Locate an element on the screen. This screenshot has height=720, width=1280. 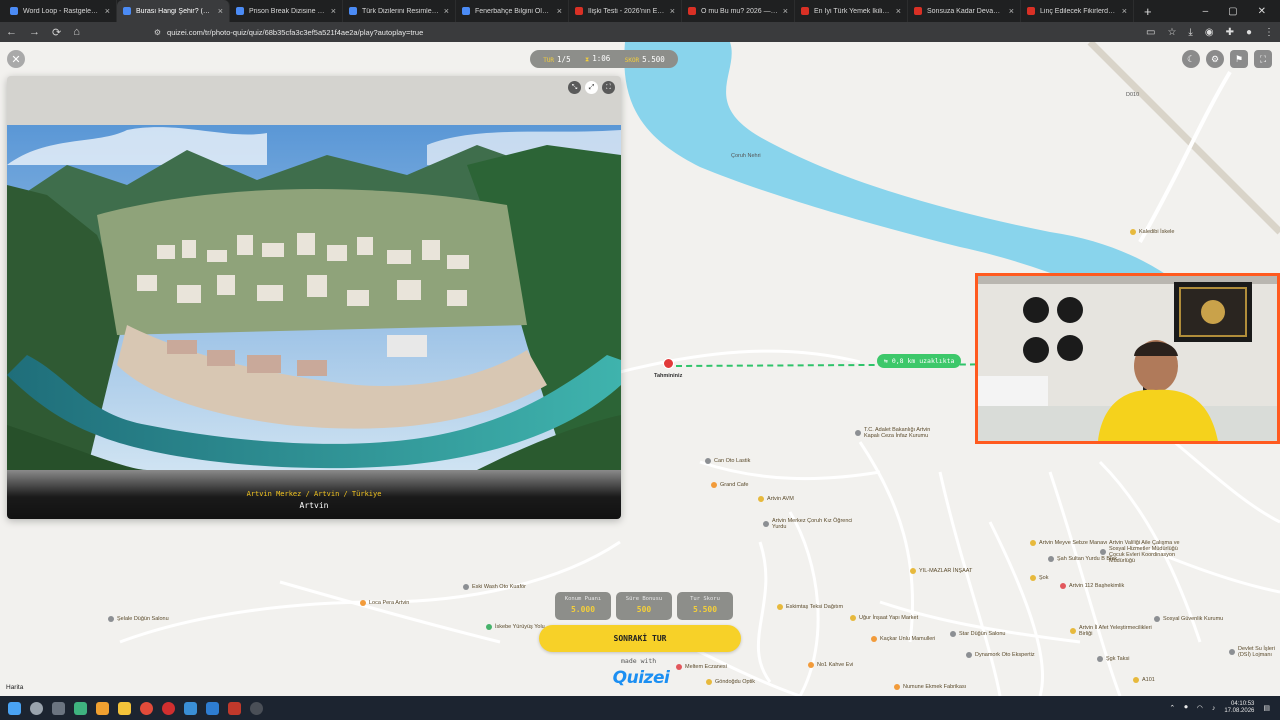
browser-tab: Prison Break Dizisine Ne Kadar... × is located at coordinates (286, 11).